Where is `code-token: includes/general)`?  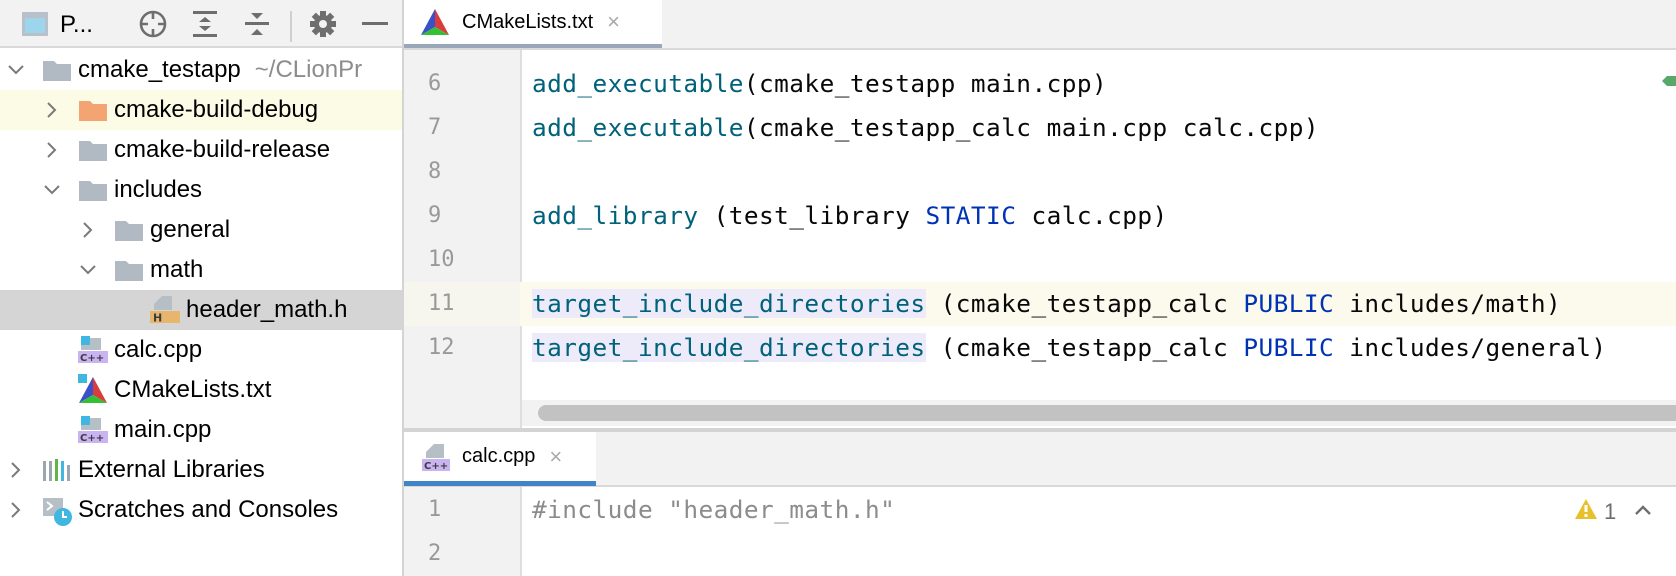
code-token: includes/general) is located at coordinates (1470, 347).